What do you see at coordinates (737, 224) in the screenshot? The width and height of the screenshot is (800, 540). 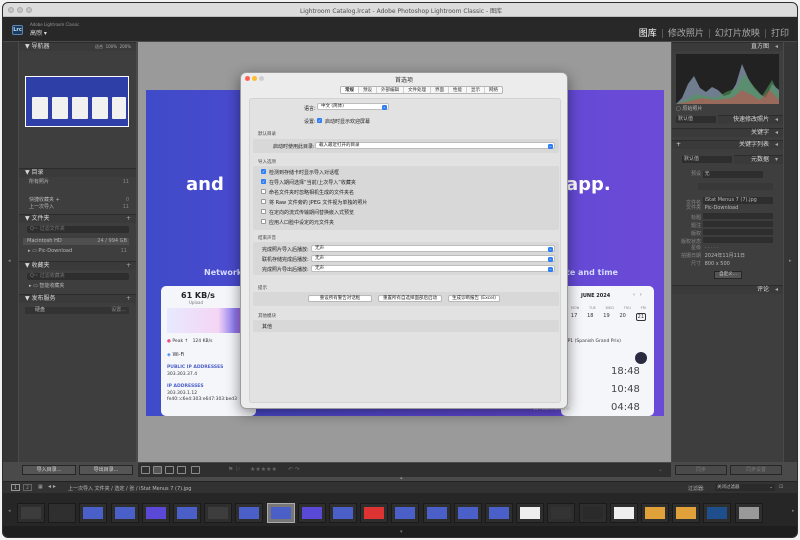 I see `caption-field` at bounding box center [737, 224].